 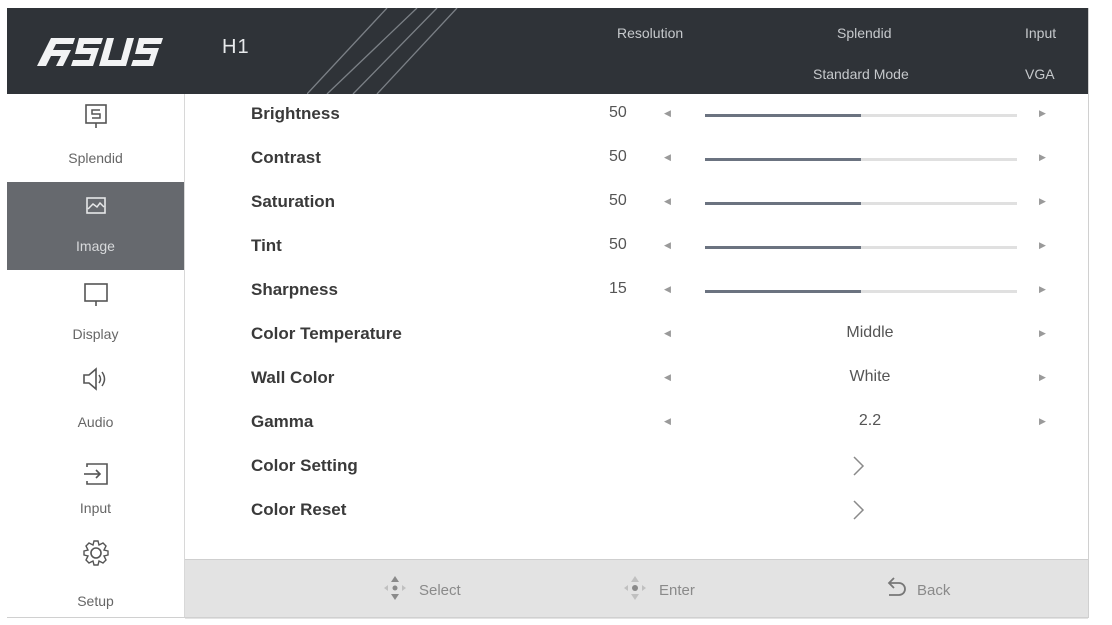 I want to click on color-setting-label: Color Setting, so click(x=304, y=465).